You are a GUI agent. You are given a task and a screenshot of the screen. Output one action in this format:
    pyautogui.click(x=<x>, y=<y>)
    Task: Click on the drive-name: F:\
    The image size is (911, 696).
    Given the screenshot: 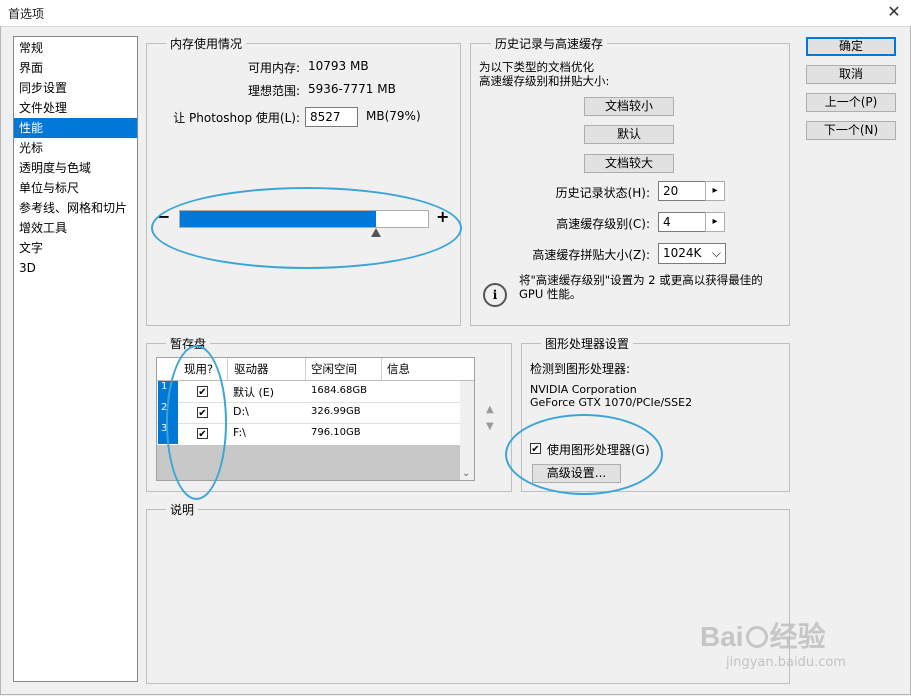 What is the action you would take?
    pyautogui.click(x=239, y=432)
    